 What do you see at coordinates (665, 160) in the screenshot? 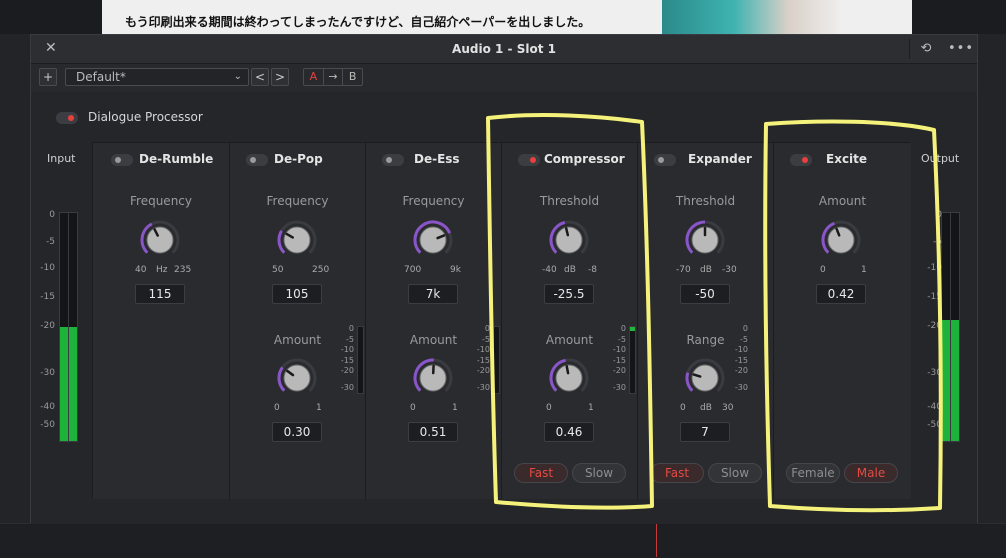
I see `expander-toggle` at bounding box center [665, 160].